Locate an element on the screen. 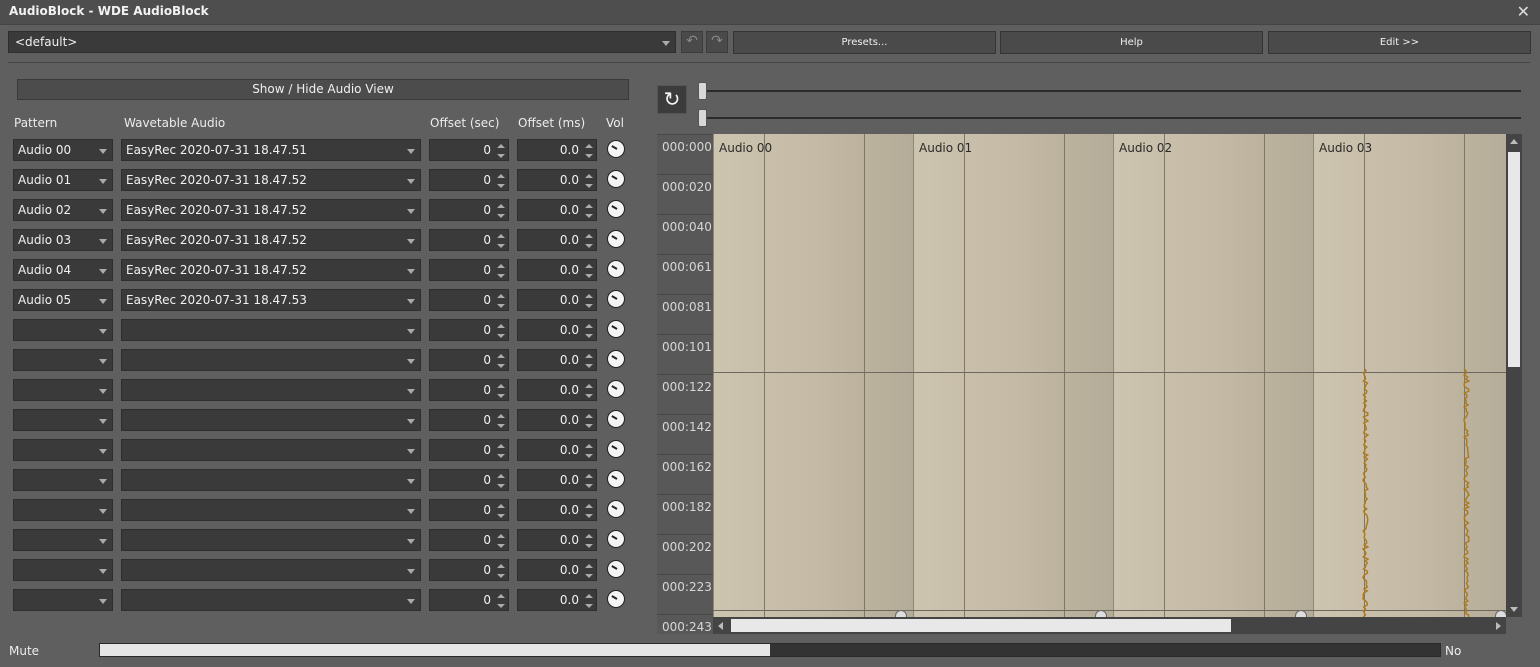 The height and width of the screenshot is (667, 1540). scroll-right-icon is located at coordinates (1498, 626).